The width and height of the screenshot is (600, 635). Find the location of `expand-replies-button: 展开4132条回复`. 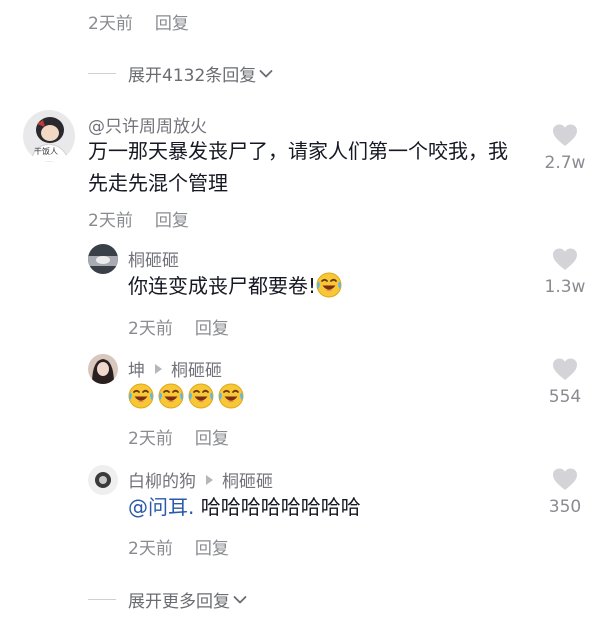

expand-replies-button: 展开4132条回复 is located at coordinates (180, 73).